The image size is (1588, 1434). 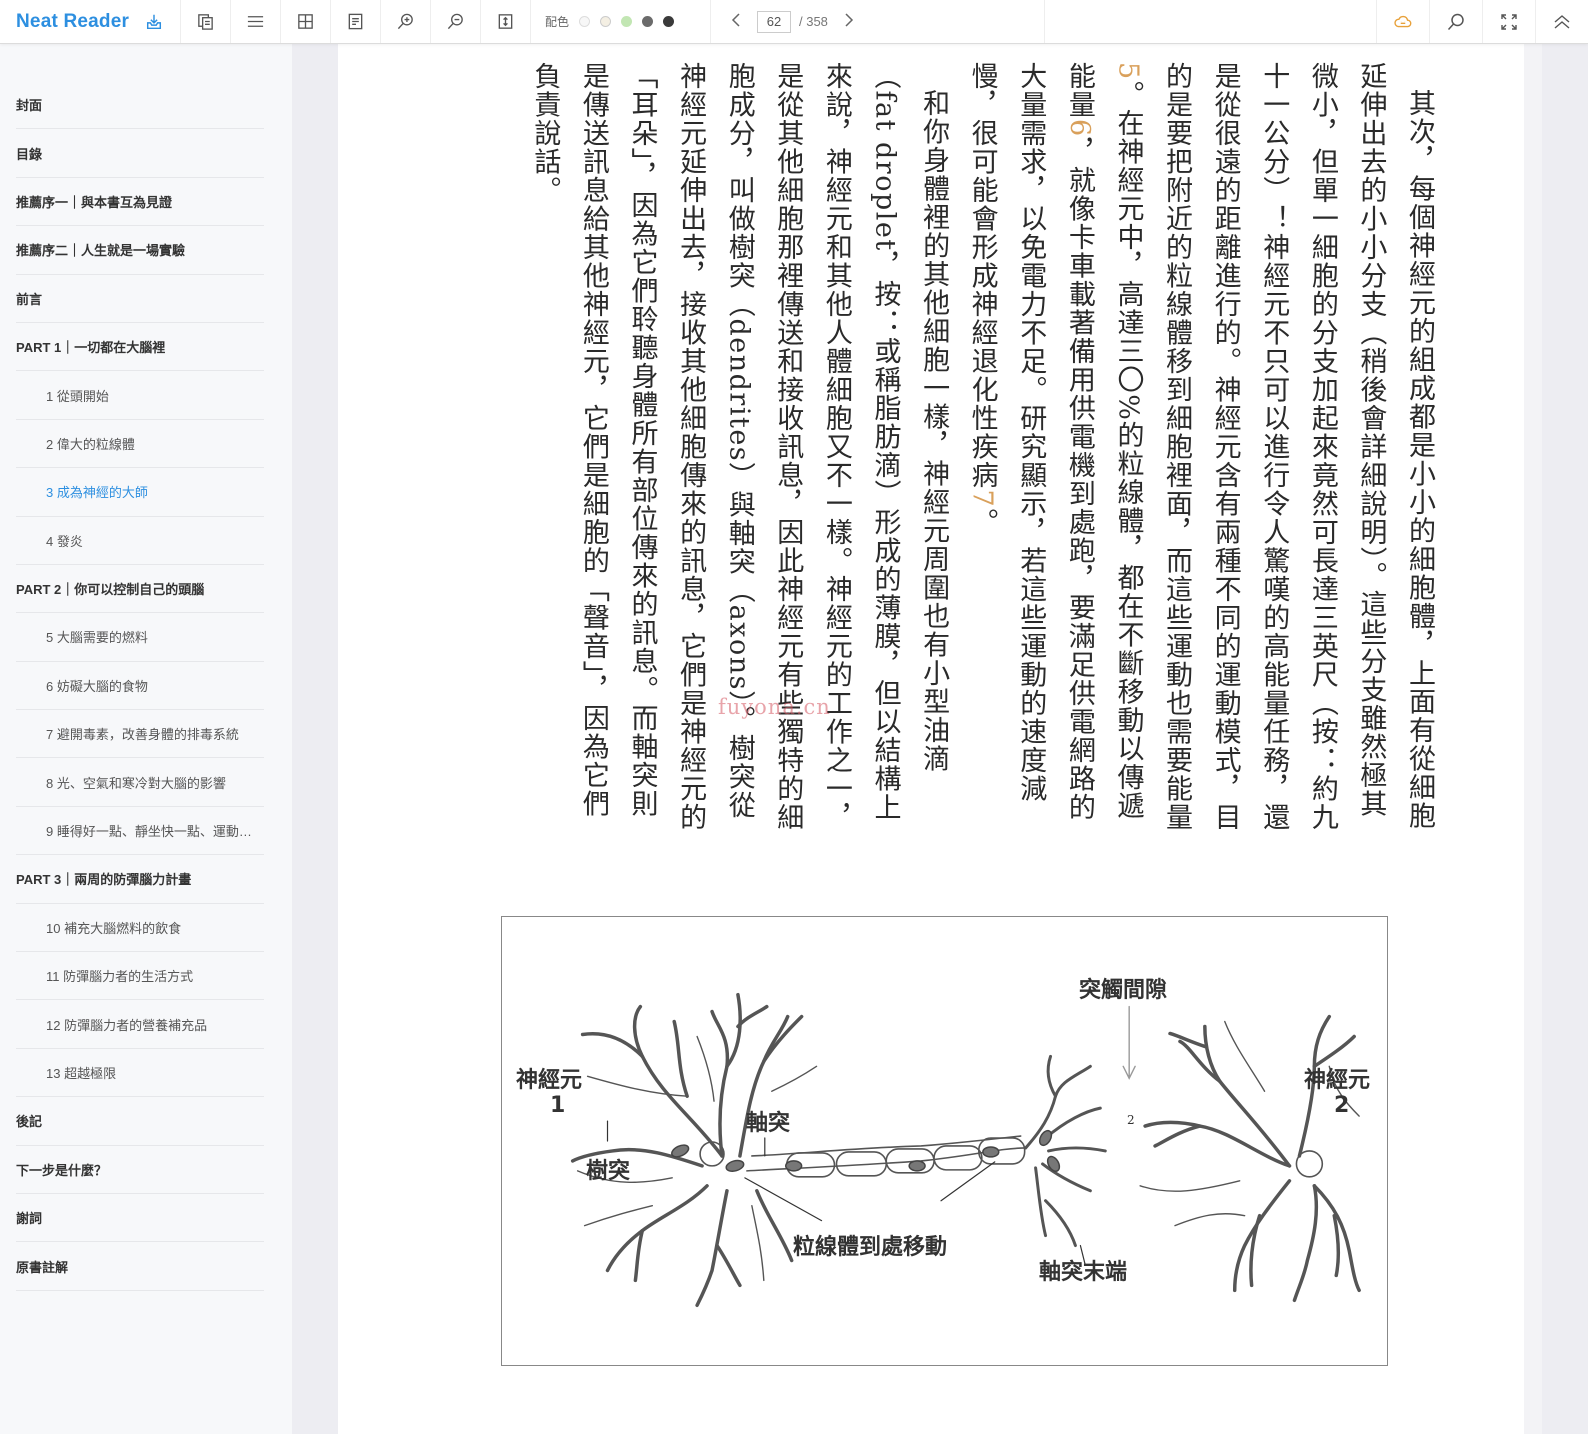 I want to click on toc-item: 目錄, so click(x=140, y=153).